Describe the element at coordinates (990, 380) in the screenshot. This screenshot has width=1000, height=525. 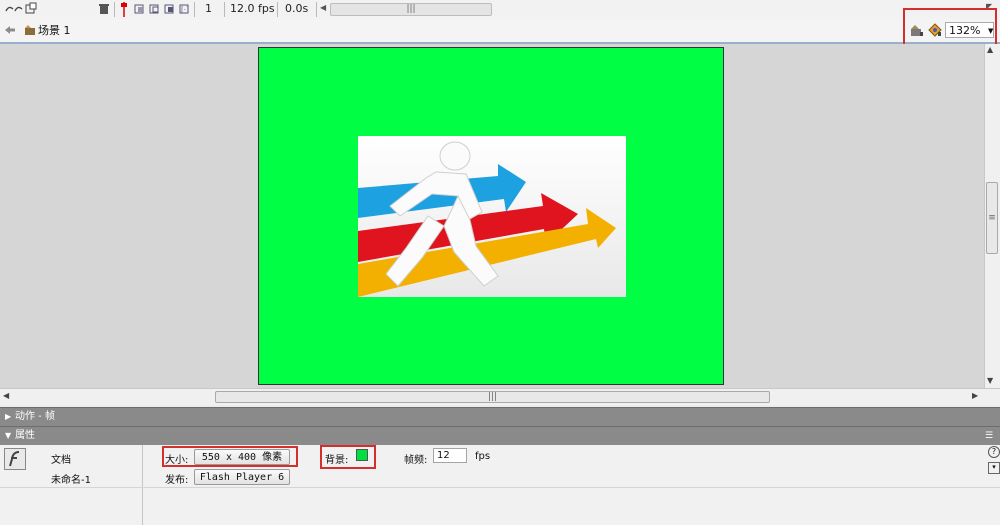
I see `scroll-down-arrow: ▼` at that location.